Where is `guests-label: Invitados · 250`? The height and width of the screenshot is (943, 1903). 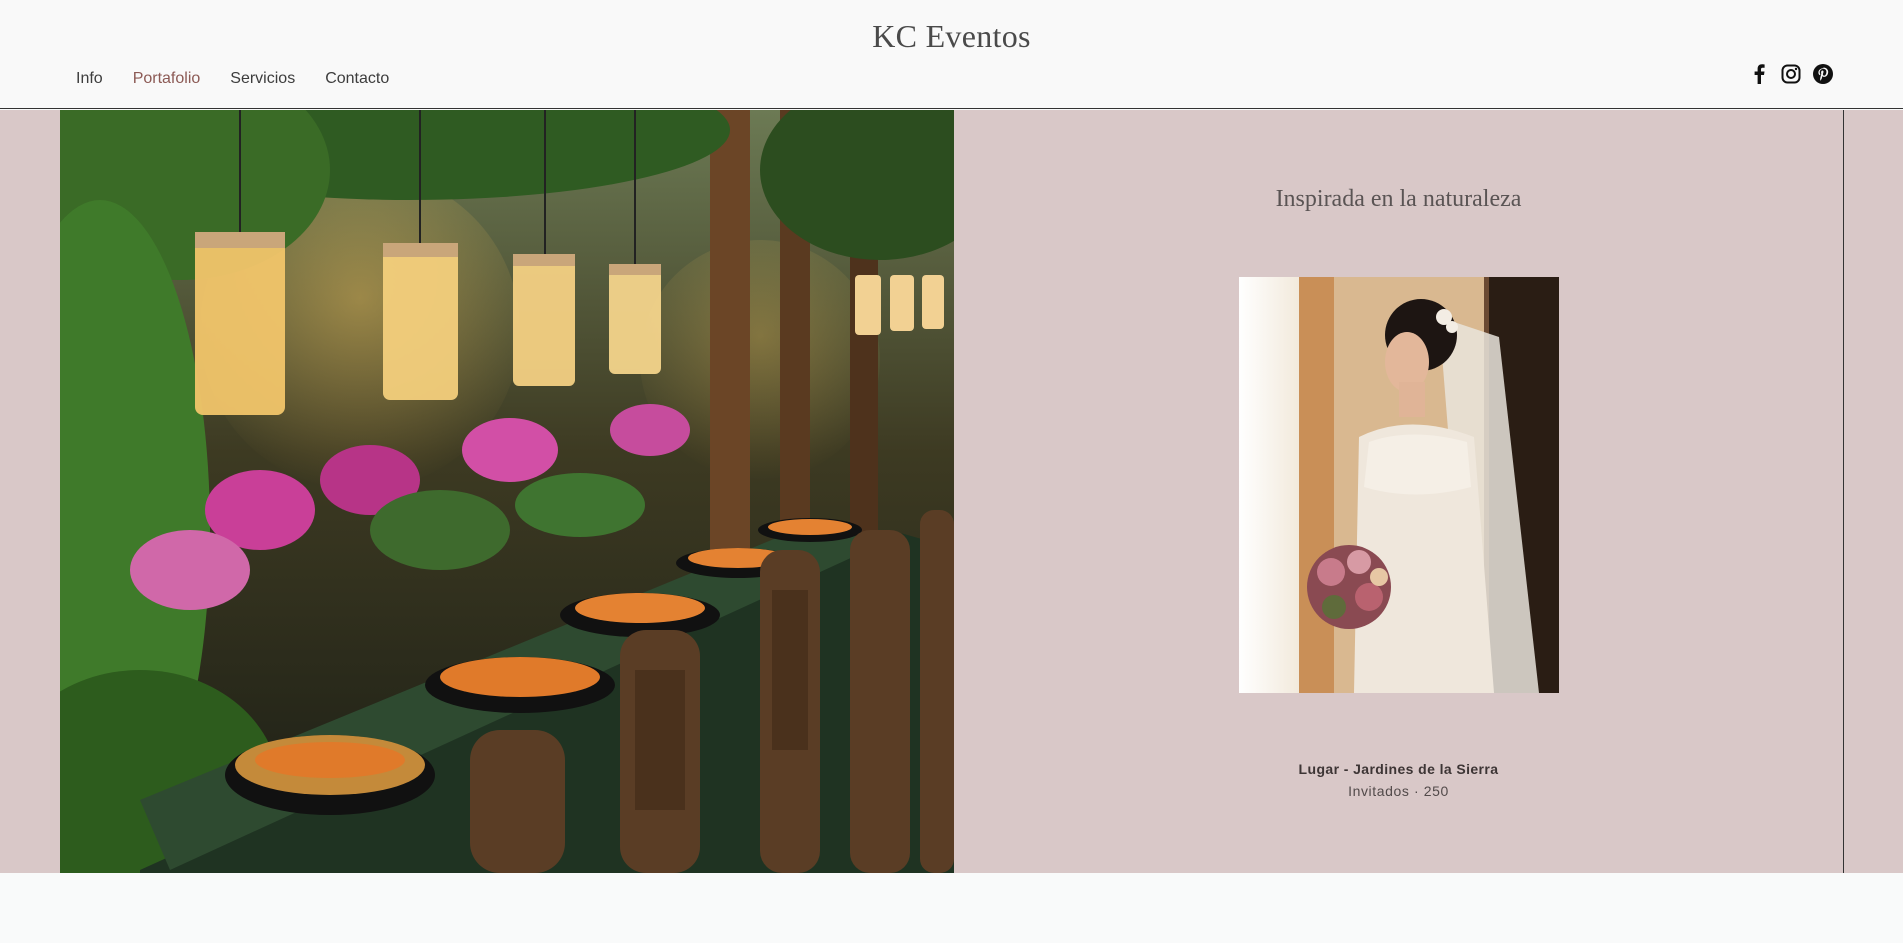
guests-label: Invitados · 250 is located at coordinates (1398, 791).